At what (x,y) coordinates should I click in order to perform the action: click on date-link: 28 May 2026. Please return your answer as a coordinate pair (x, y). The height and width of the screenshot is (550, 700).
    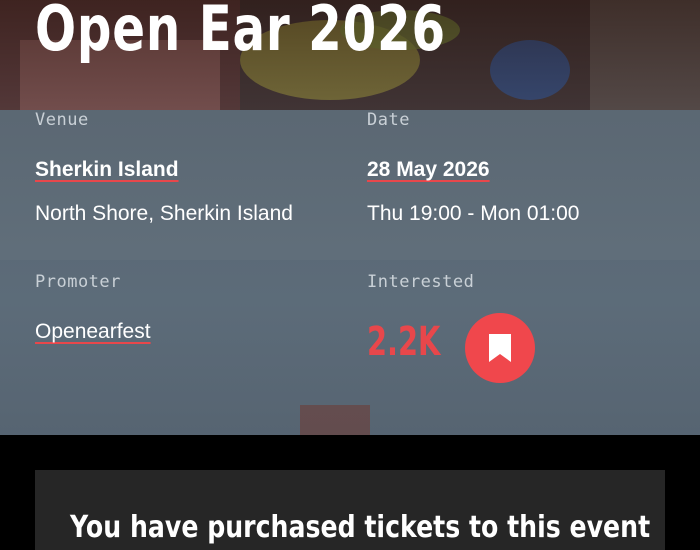
    Looking at the image, I should click on (428, 170).